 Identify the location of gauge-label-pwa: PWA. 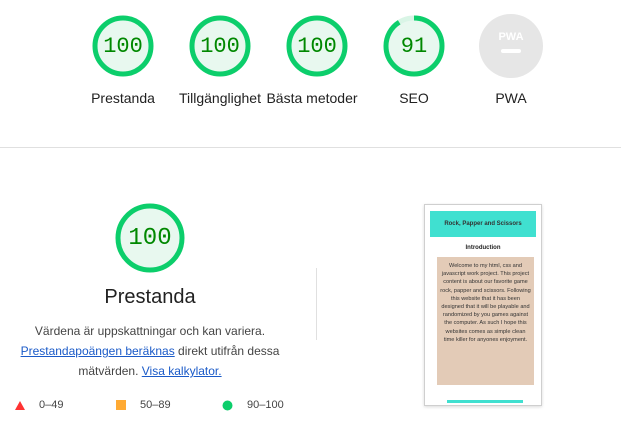
(511, 98).